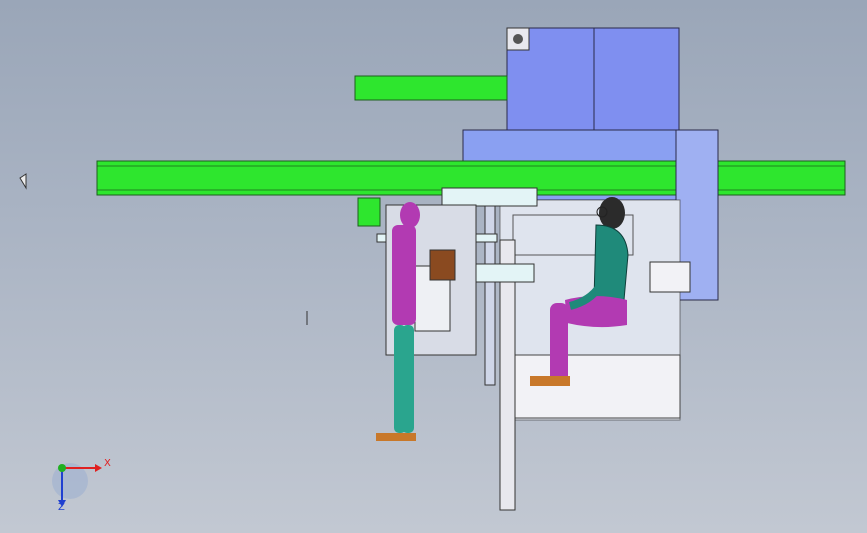  What do you see at coordinates (61, 507) in the screenshot?
I see `z-axis-label: Z` at bounding box center [61, 507].